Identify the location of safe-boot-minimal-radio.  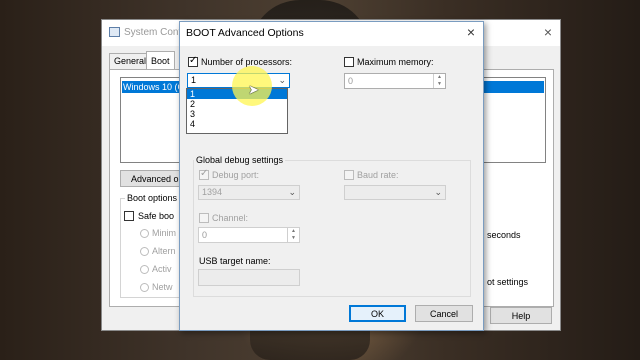
(144, 233).